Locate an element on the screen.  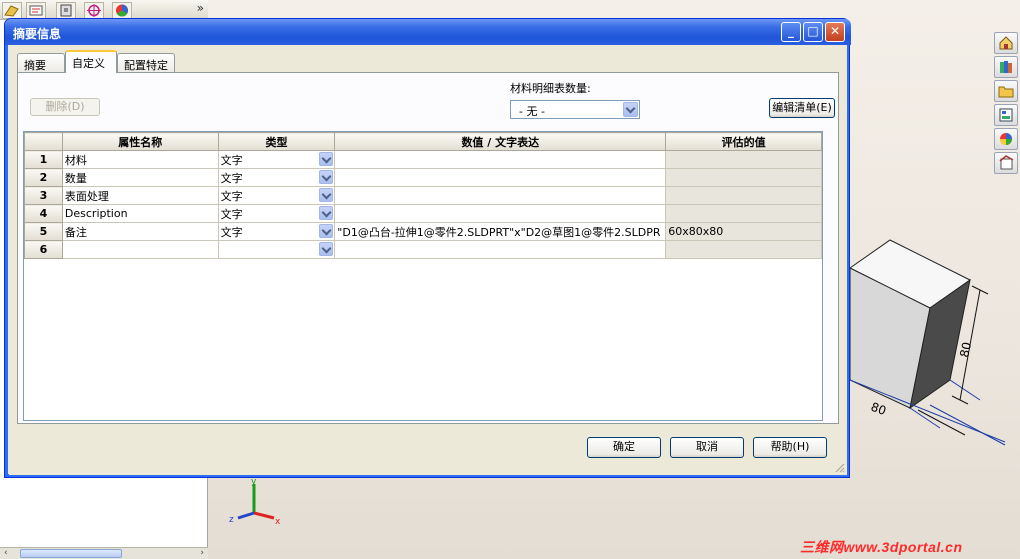
configuration-manager-tab-icon is located at coordinates (66, 10).